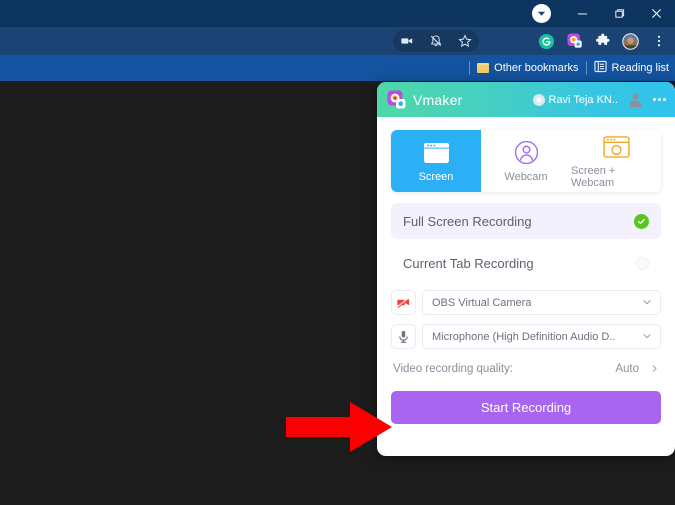 The height and width of the screenshot is (505, 675). I want to click on screen-webcam-icon, so click(616, 147).